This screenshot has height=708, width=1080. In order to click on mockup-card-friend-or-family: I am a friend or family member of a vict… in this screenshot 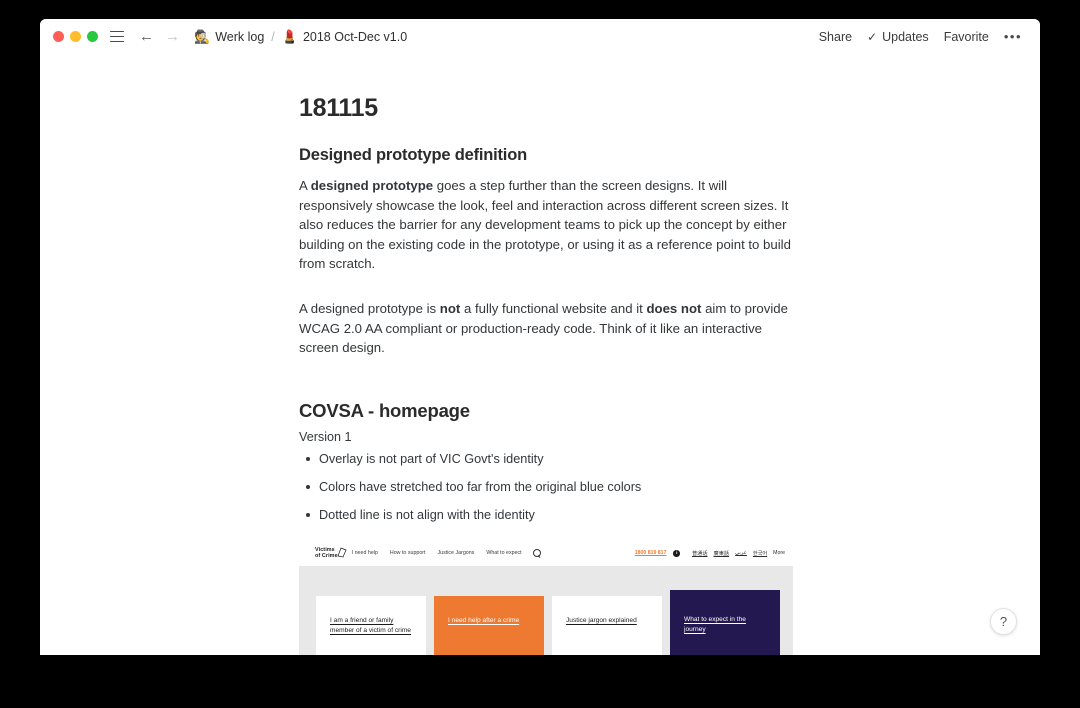, I will do `click(371, 625)`.